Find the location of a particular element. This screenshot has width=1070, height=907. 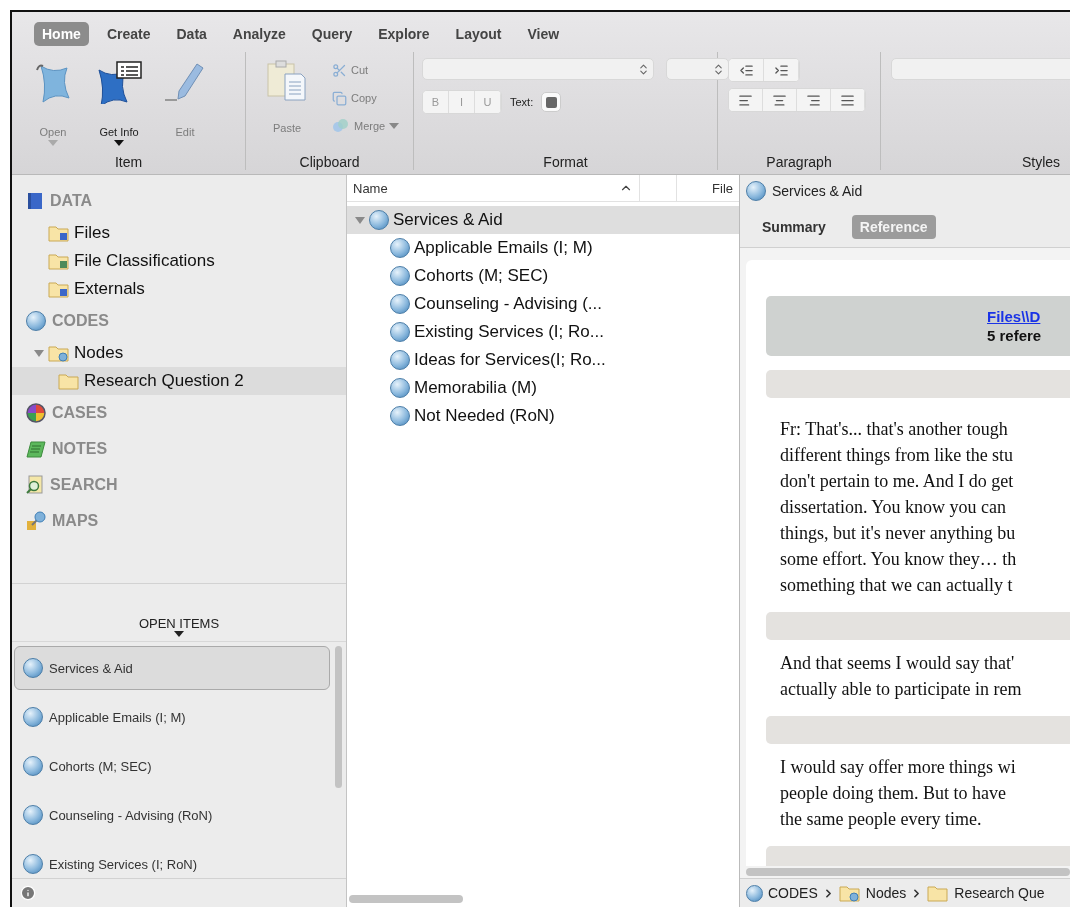

group-label: Clipboard is located at coordinates (329, 162).